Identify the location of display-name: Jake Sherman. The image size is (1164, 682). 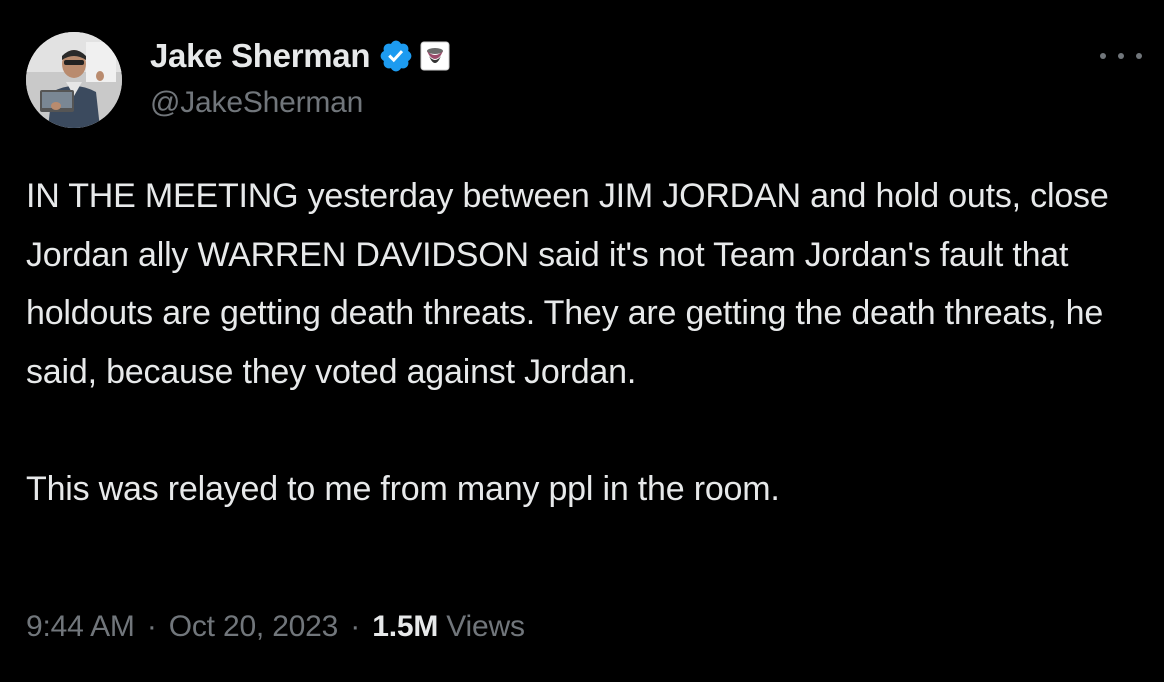
(260, 56).